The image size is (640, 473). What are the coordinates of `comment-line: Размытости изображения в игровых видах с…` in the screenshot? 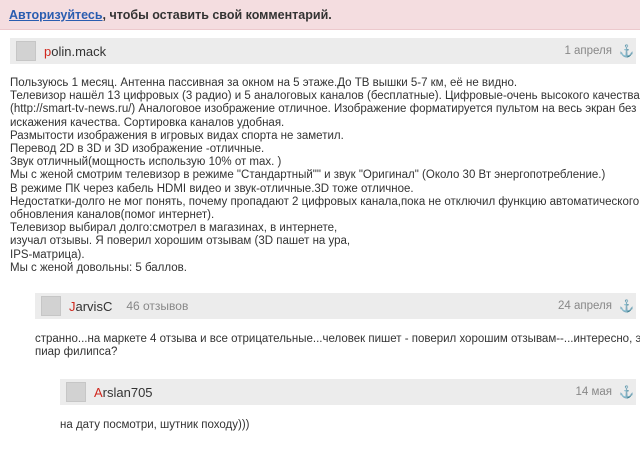 It's located at (177, 135).